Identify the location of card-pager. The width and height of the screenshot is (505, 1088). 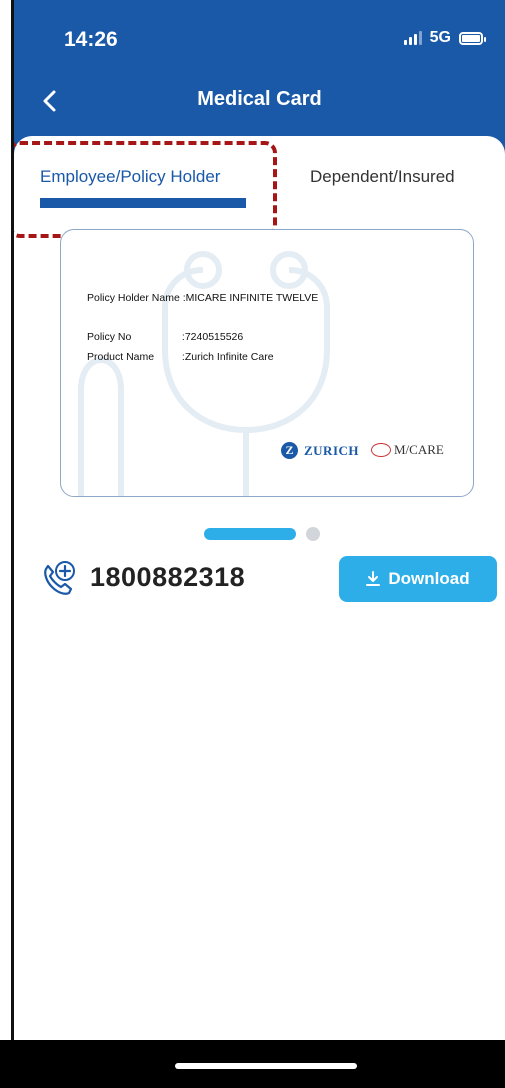
(262, 534).